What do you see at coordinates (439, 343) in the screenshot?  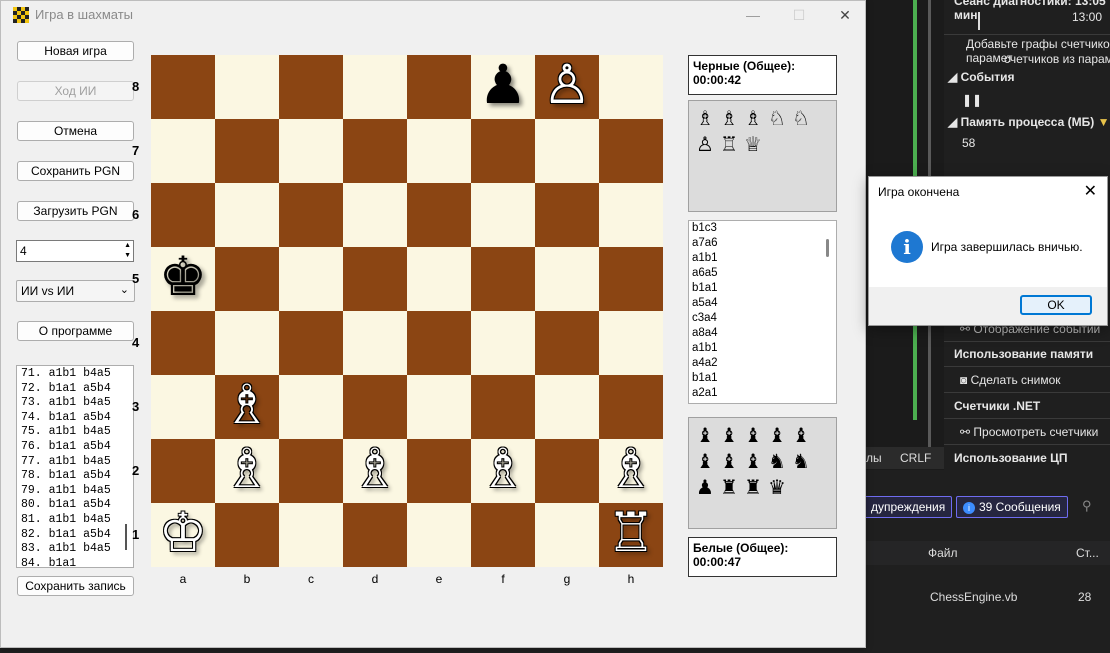 I see `square-e4` at bounding box center [439, 343].